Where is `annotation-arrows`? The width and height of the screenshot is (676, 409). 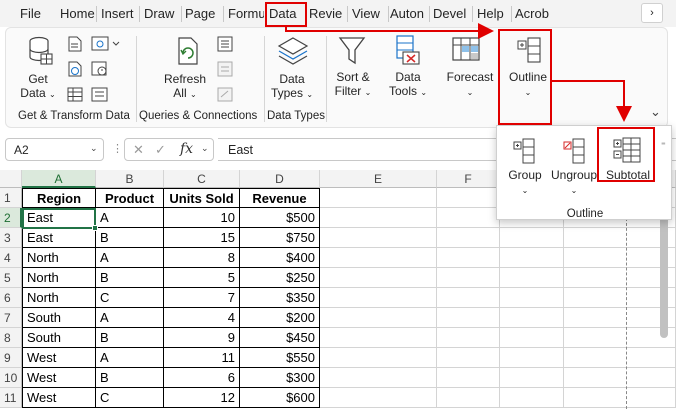 annotation-arrows is located at coordinates (458, 72).